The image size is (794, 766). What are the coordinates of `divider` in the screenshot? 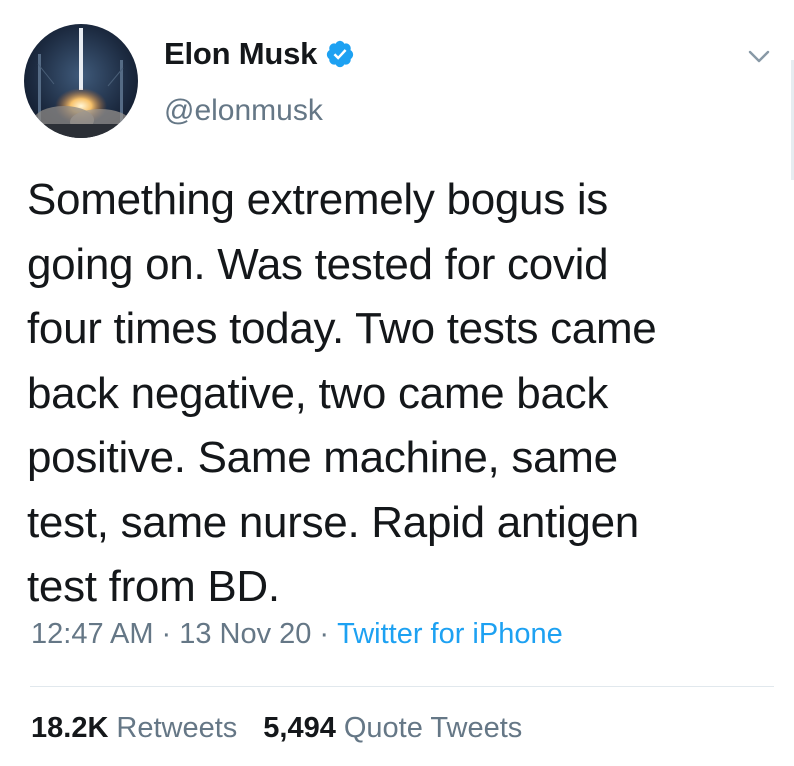 It's located at (402, 686).